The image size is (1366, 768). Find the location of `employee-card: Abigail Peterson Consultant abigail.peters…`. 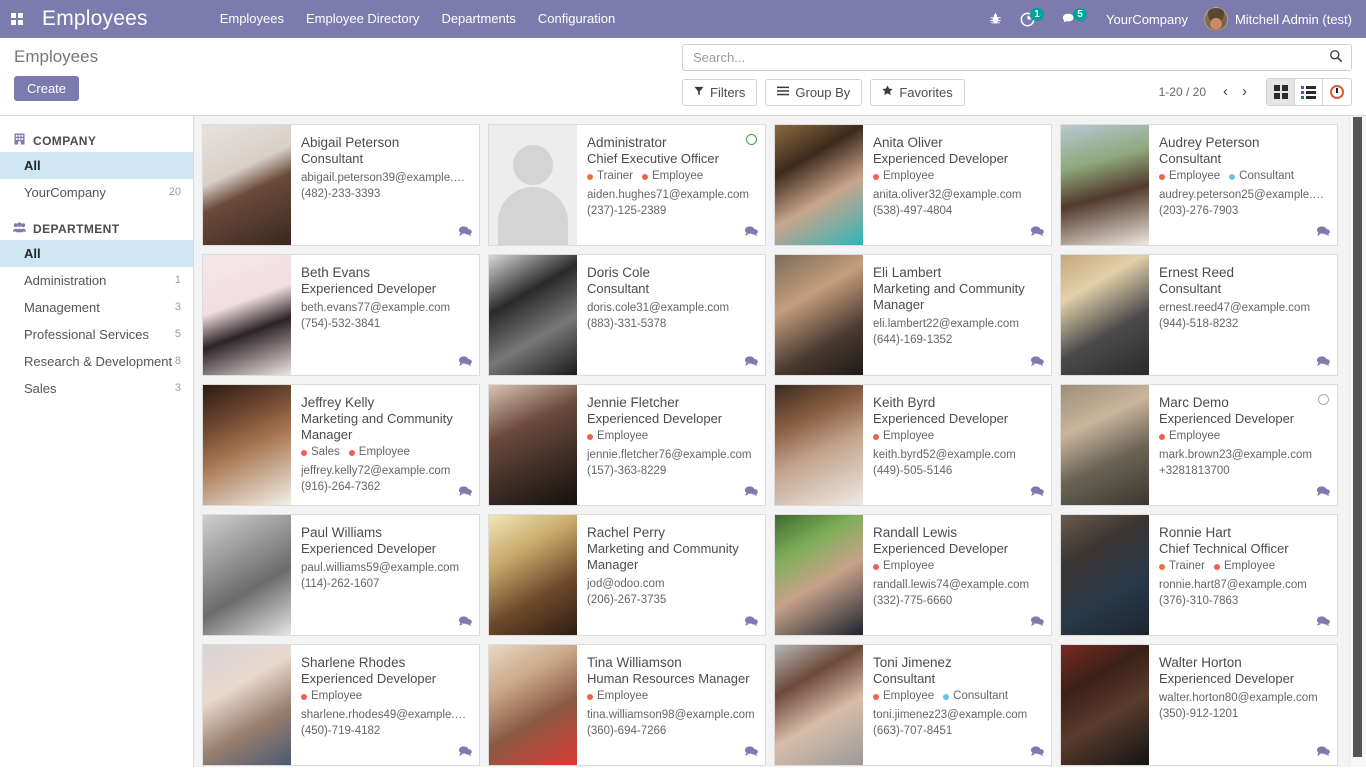

employee-card: Abigail Peterson Consultant abigail.peters… is located at coordinates (341, 185).